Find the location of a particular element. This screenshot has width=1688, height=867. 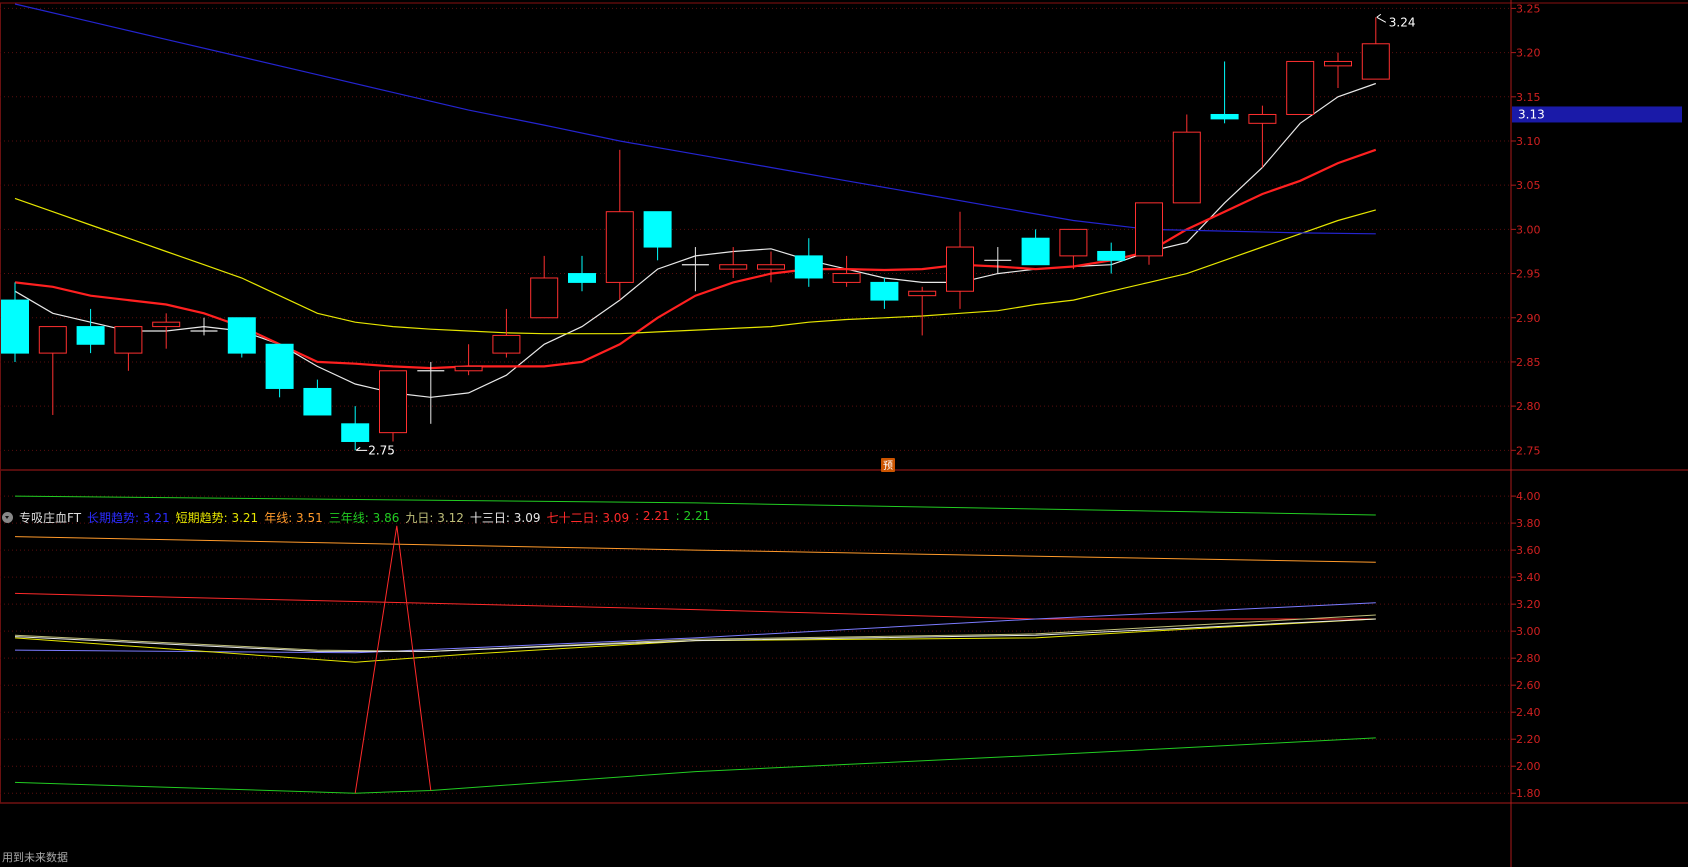

forecast-badge-label: 预 is located at coordinates (888, 466).